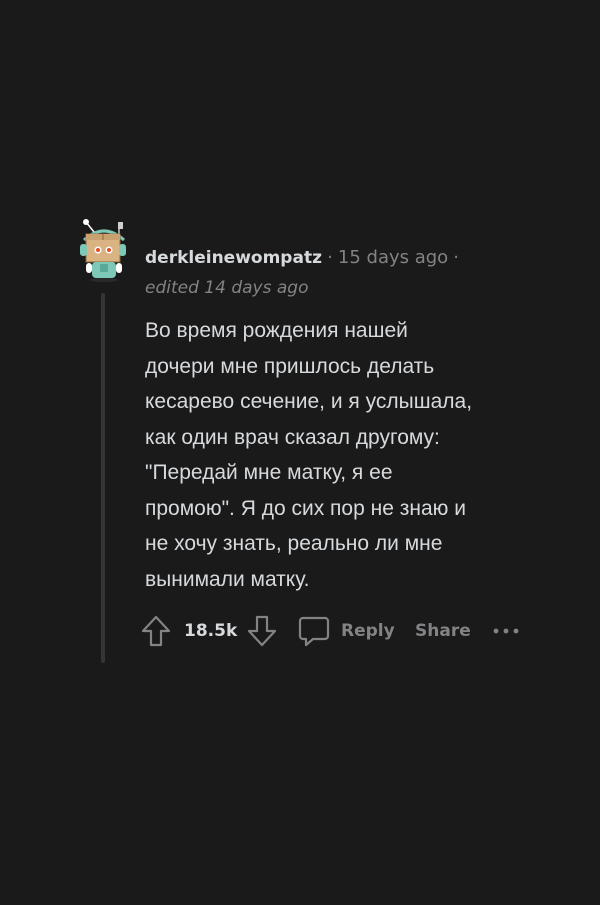 The width and height of the screenshot is (600, 905). I want to click on upvote-button, so click(158, 631).